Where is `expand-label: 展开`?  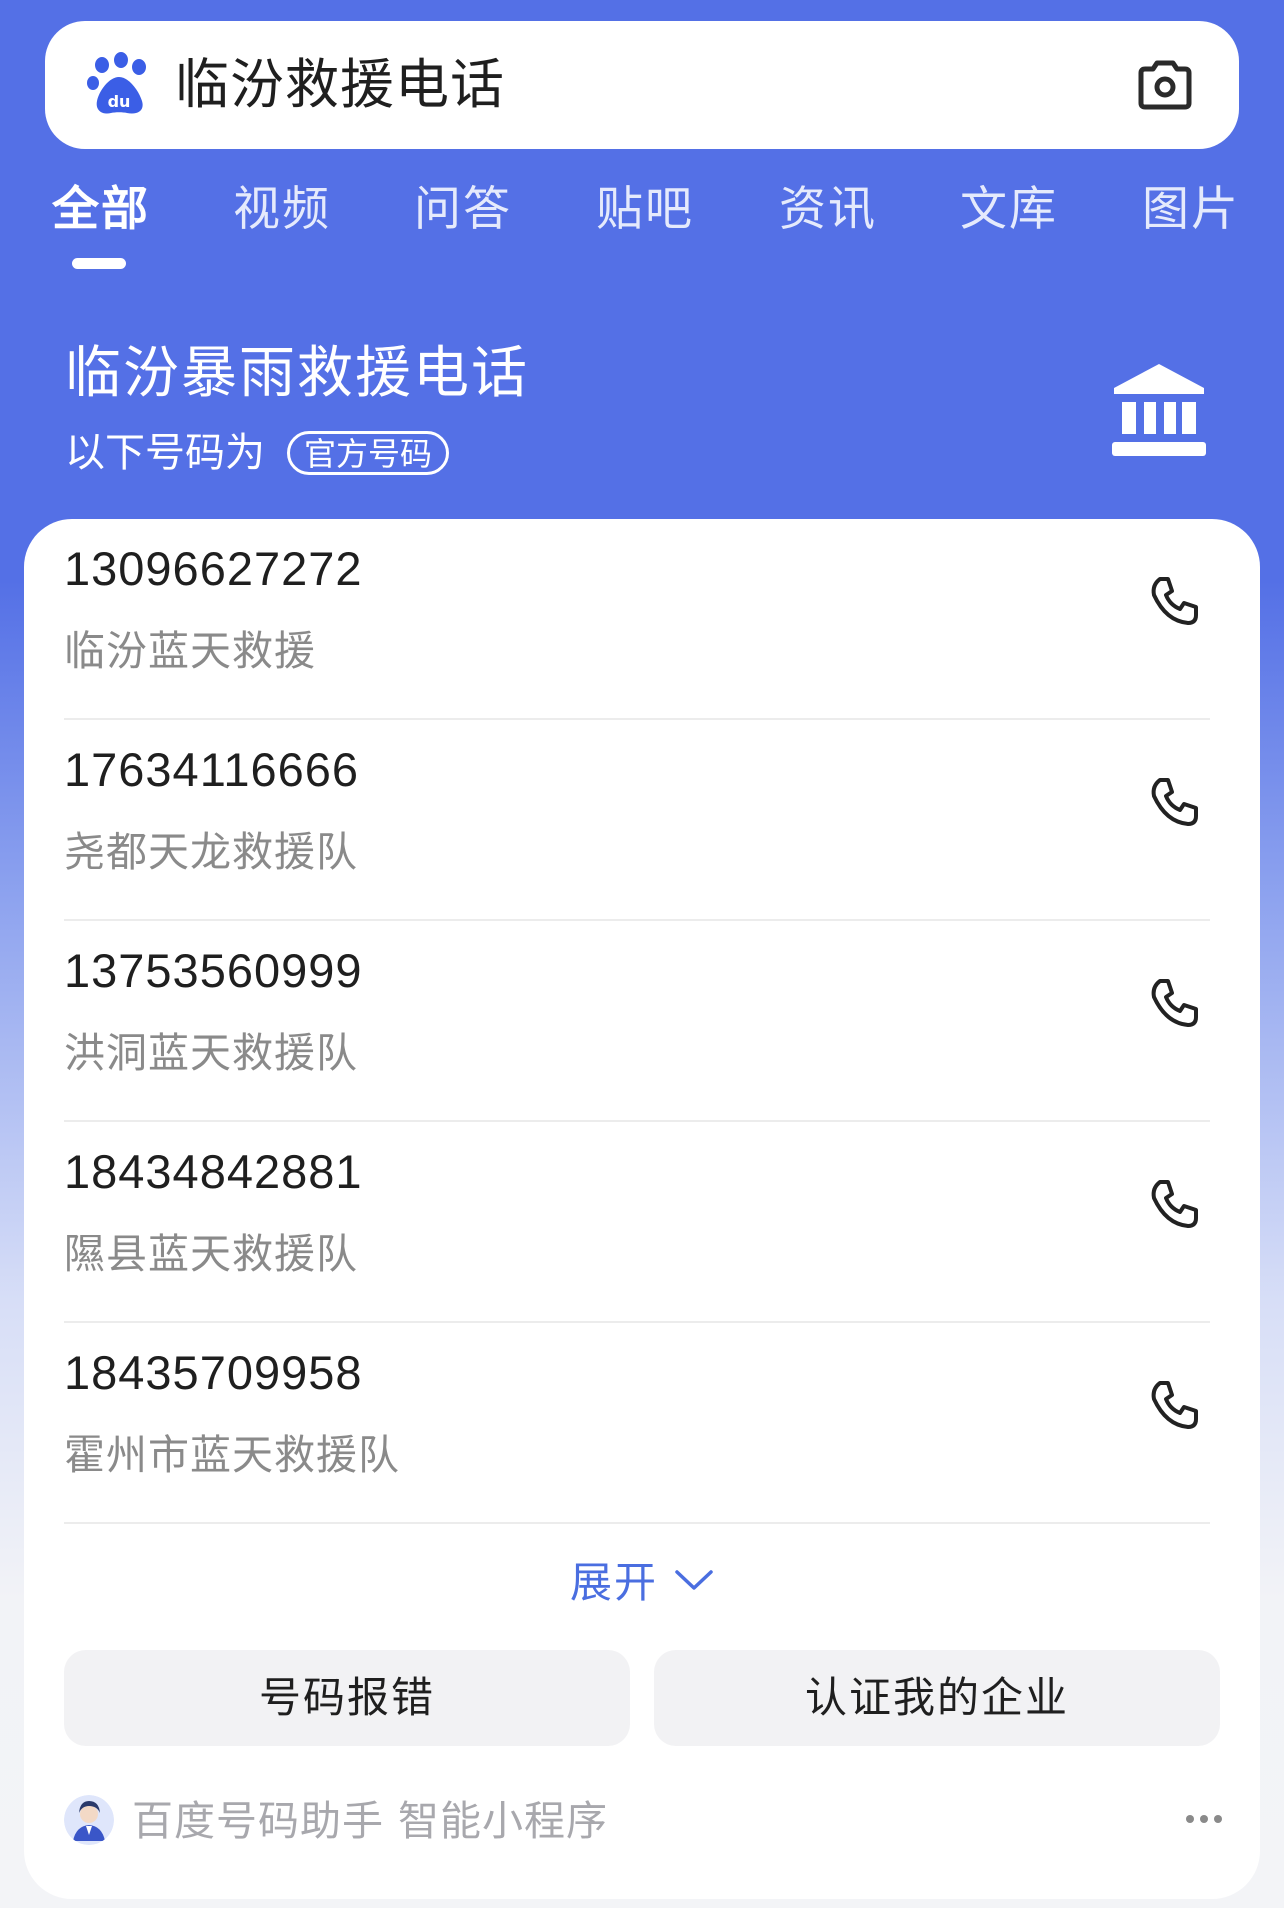 expand-label: 展开 is located at coordinates (613, 1582).